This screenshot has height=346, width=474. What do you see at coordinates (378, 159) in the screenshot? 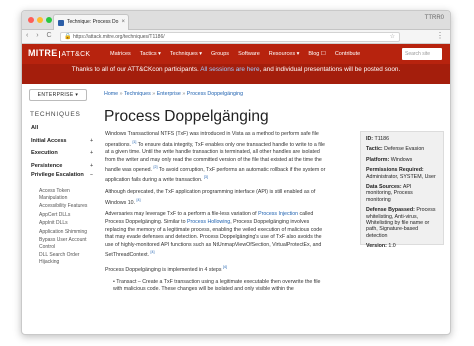
I see `info-label: Platform:` at bounding box center [378, 159].